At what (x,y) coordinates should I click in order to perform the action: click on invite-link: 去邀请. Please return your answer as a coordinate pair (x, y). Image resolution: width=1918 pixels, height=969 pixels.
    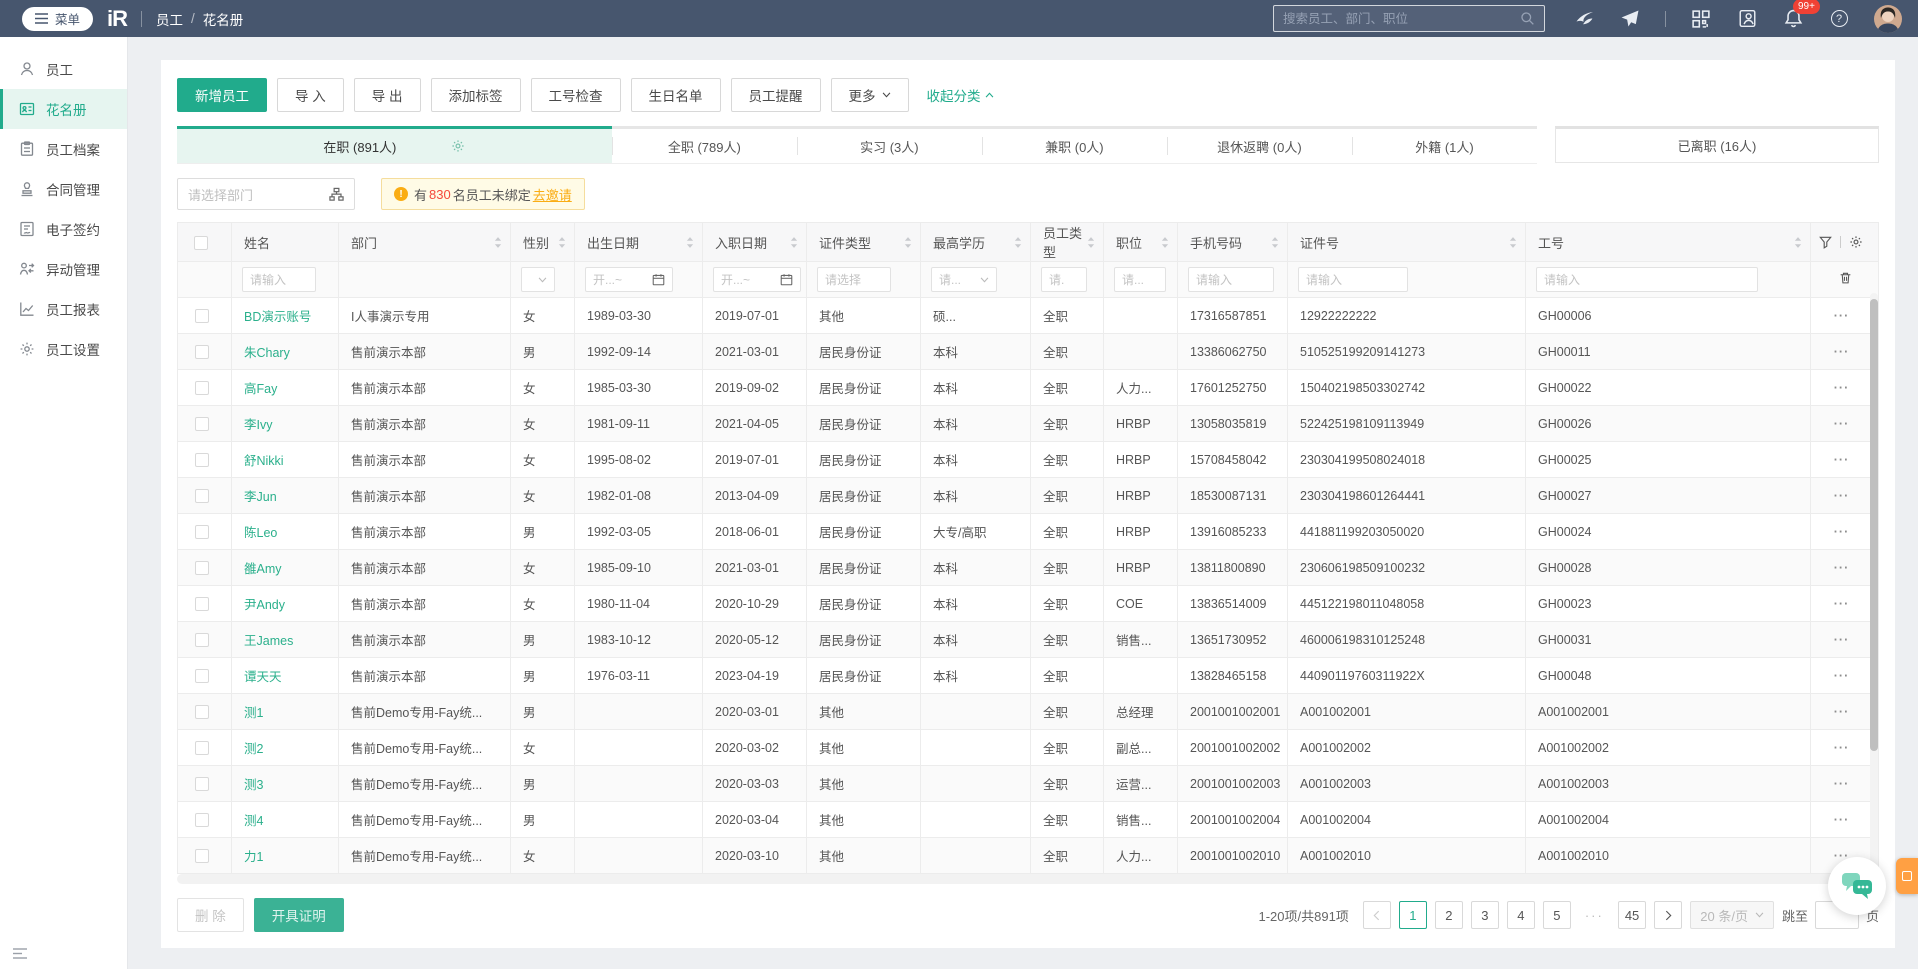
    Looking at the image, I should click on (552, 194).